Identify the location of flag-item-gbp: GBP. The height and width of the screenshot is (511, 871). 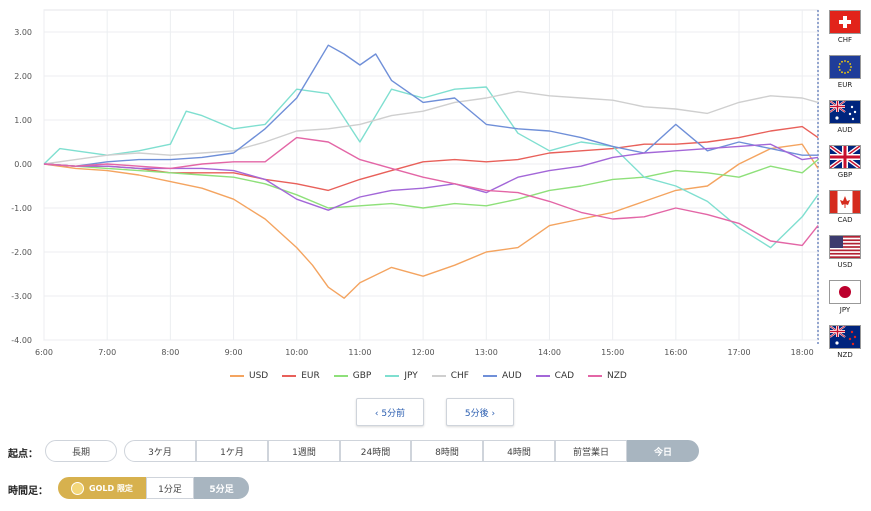
(845, 162).